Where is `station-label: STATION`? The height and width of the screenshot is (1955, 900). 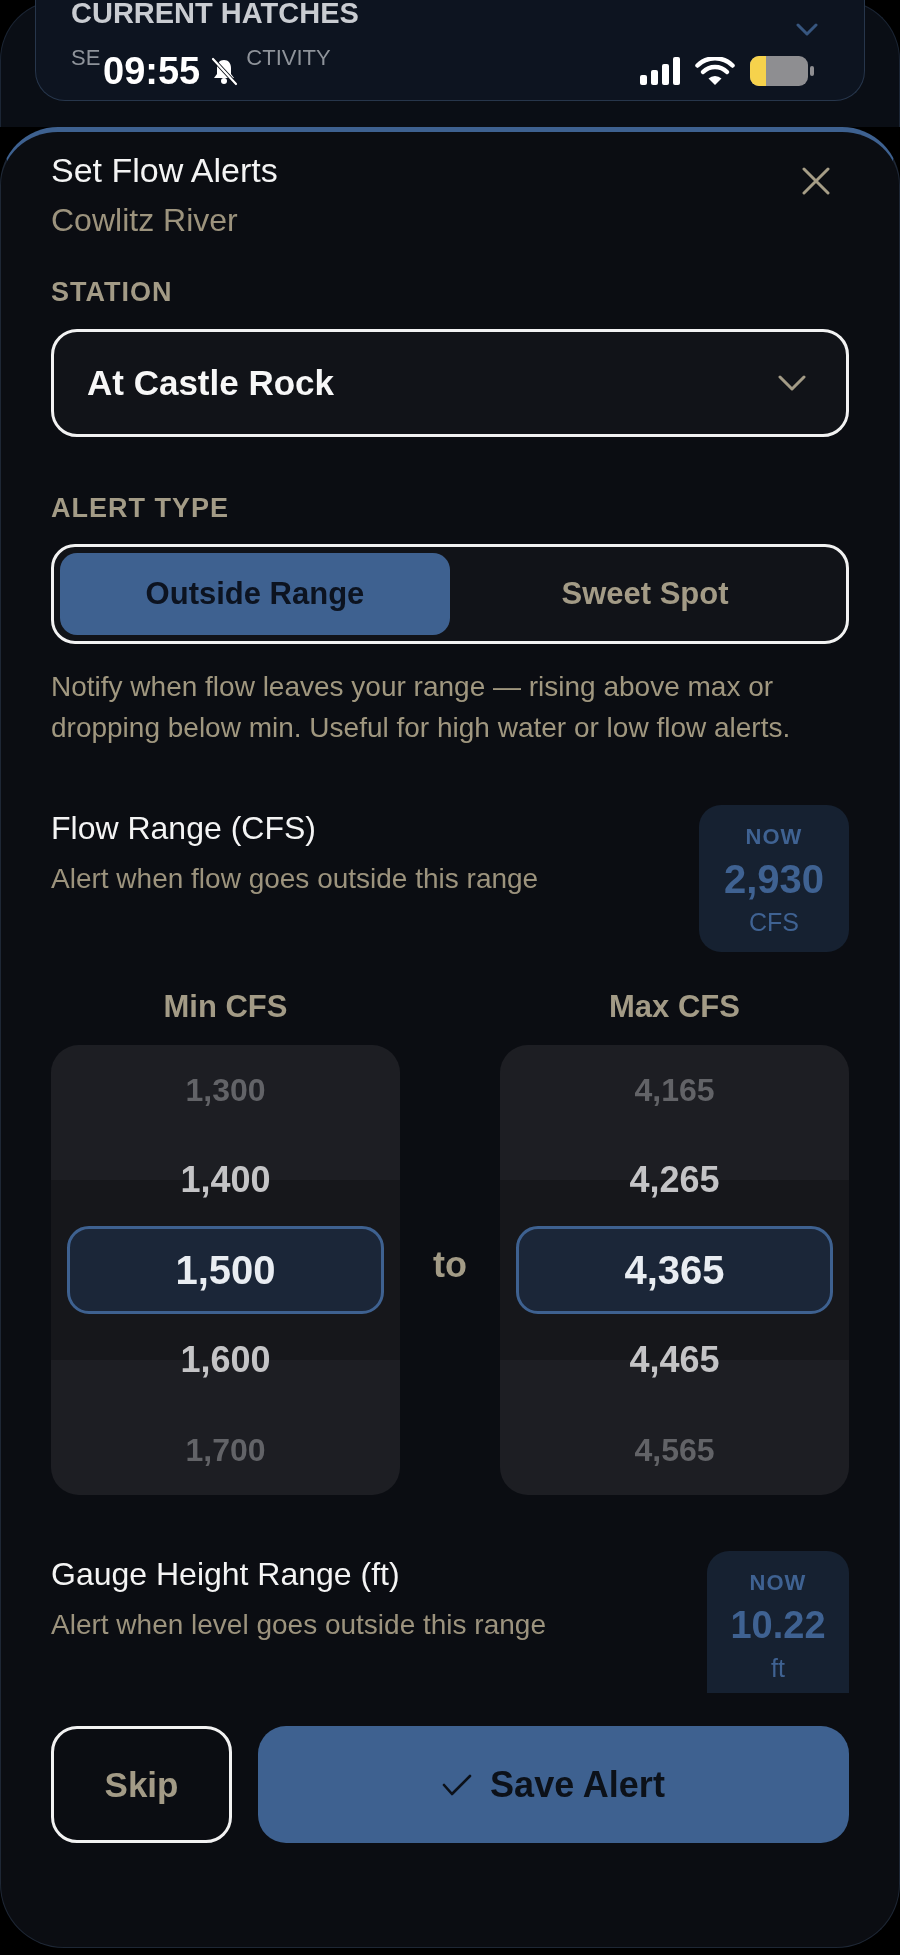
station-label: STATION is located at coordinates (112, 292).